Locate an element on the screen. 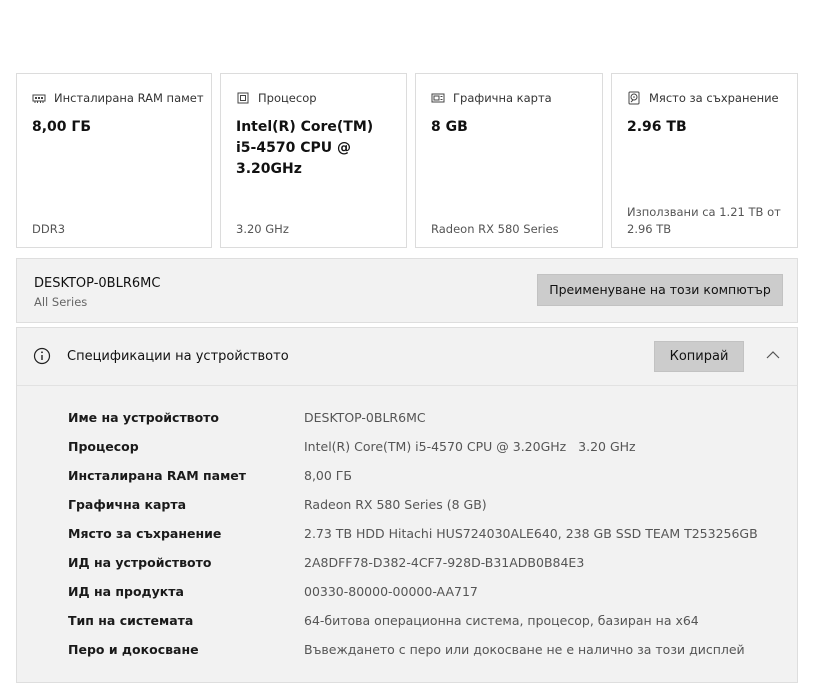 The image size is (813, 683). device-specs-title: Спецификации на устройството is located at coordinates (178, 356).